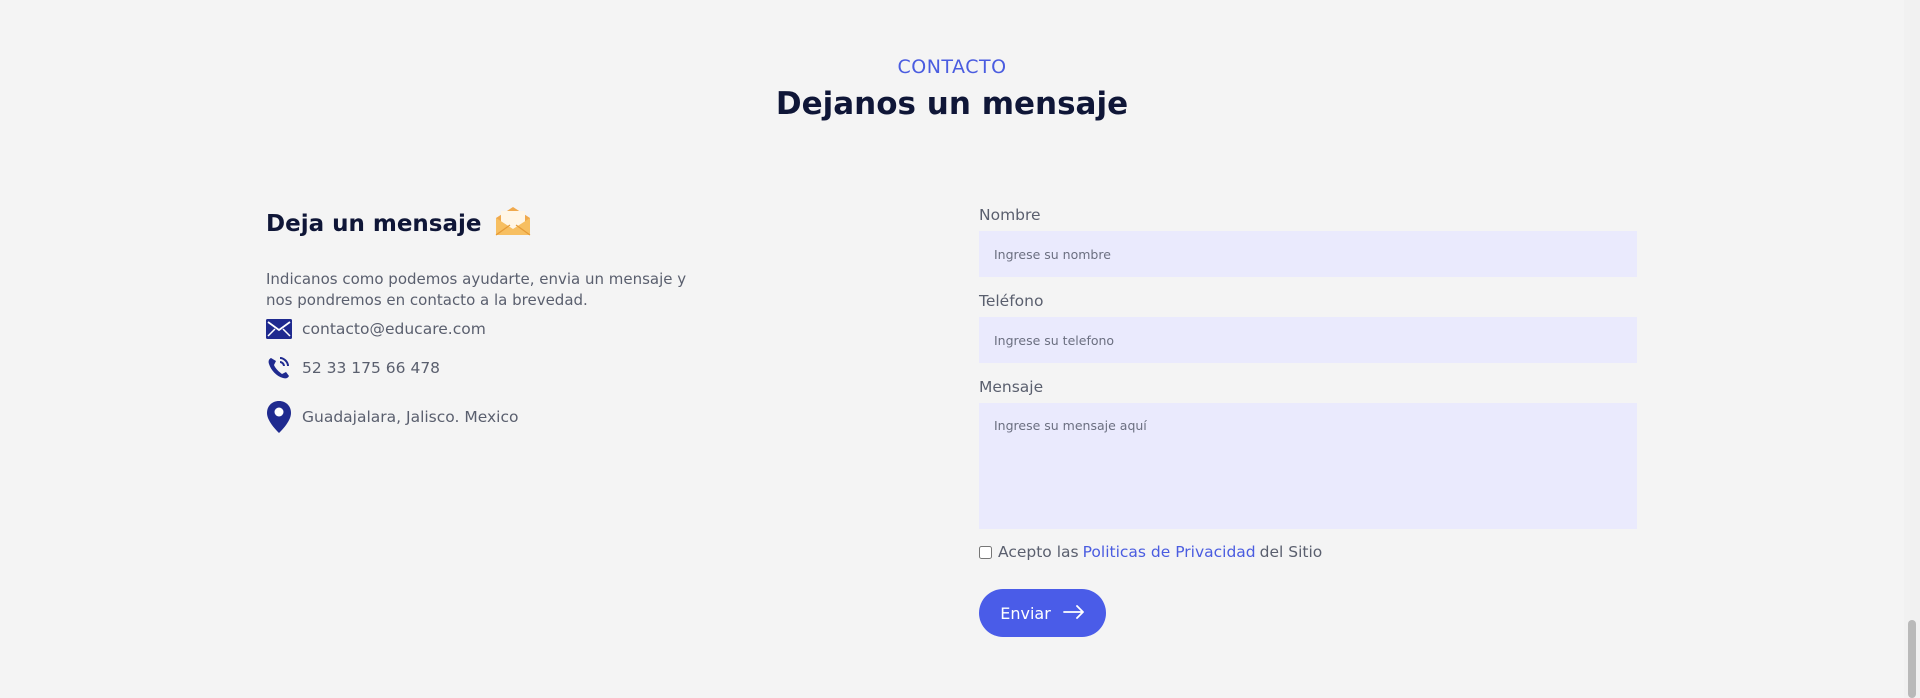 The image size is (1920, 698). I want to click on name-input, so click(1308, 254).